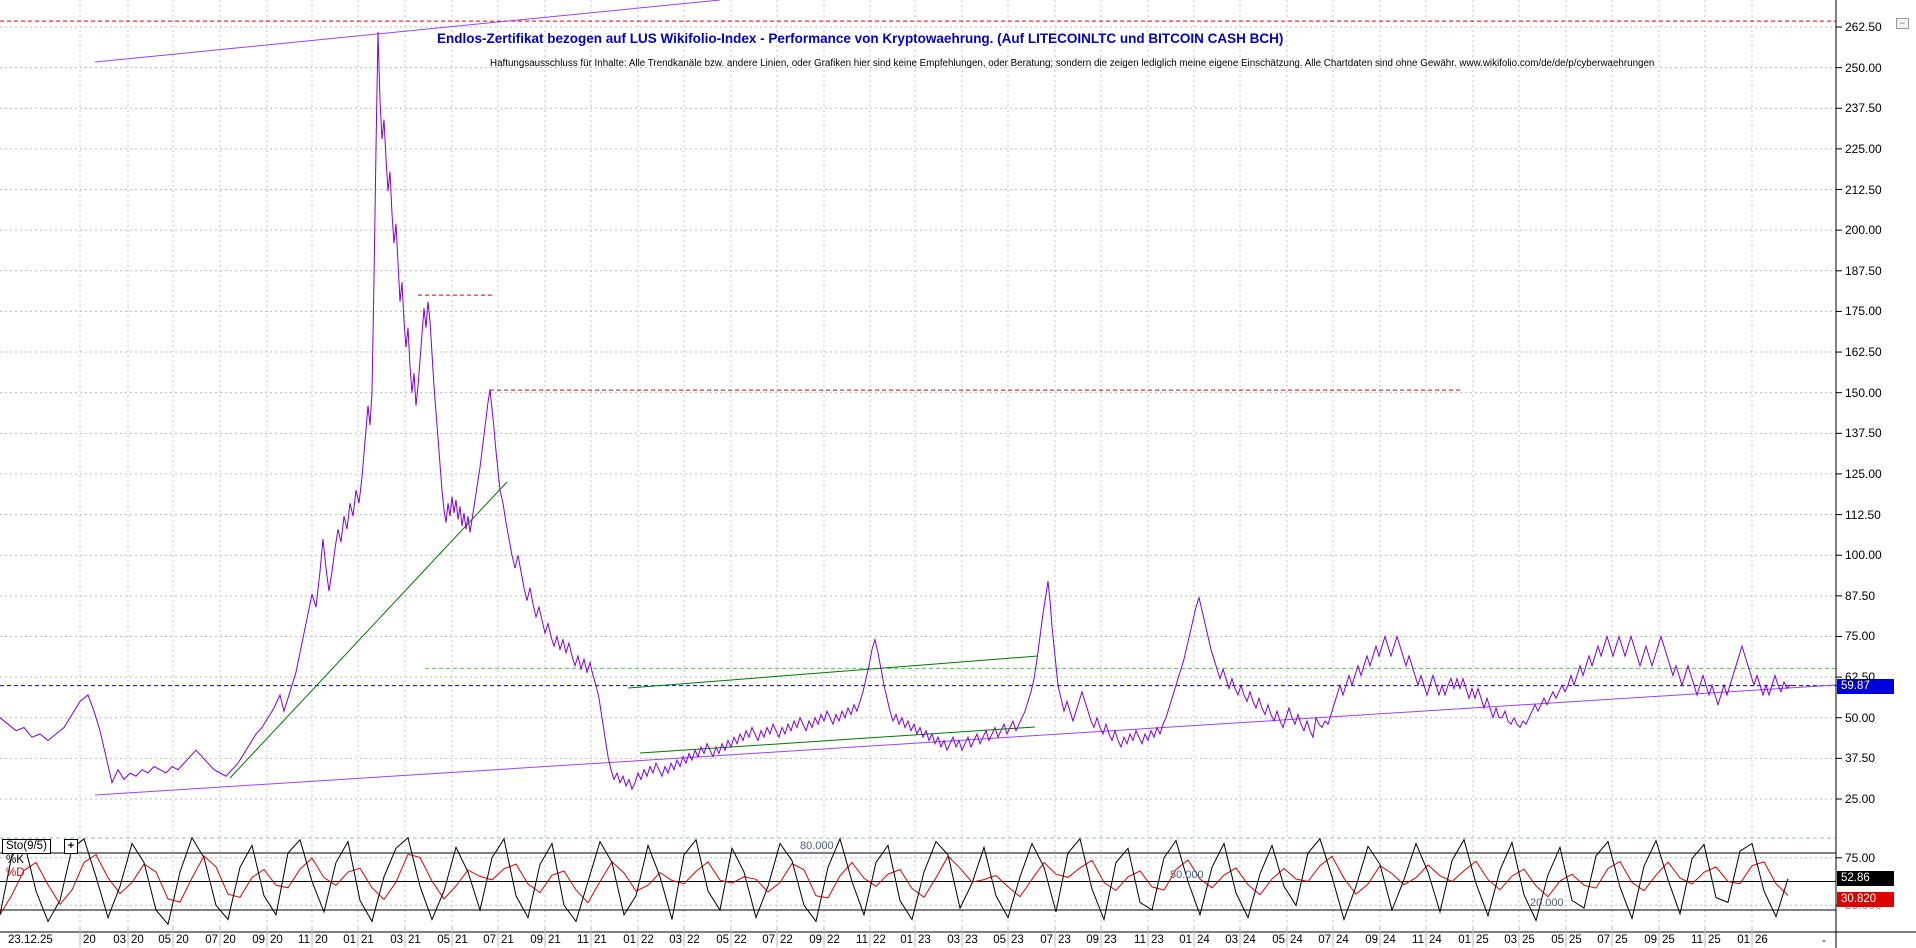  I want to click on trend-violet-long-support, so click(965, 740).